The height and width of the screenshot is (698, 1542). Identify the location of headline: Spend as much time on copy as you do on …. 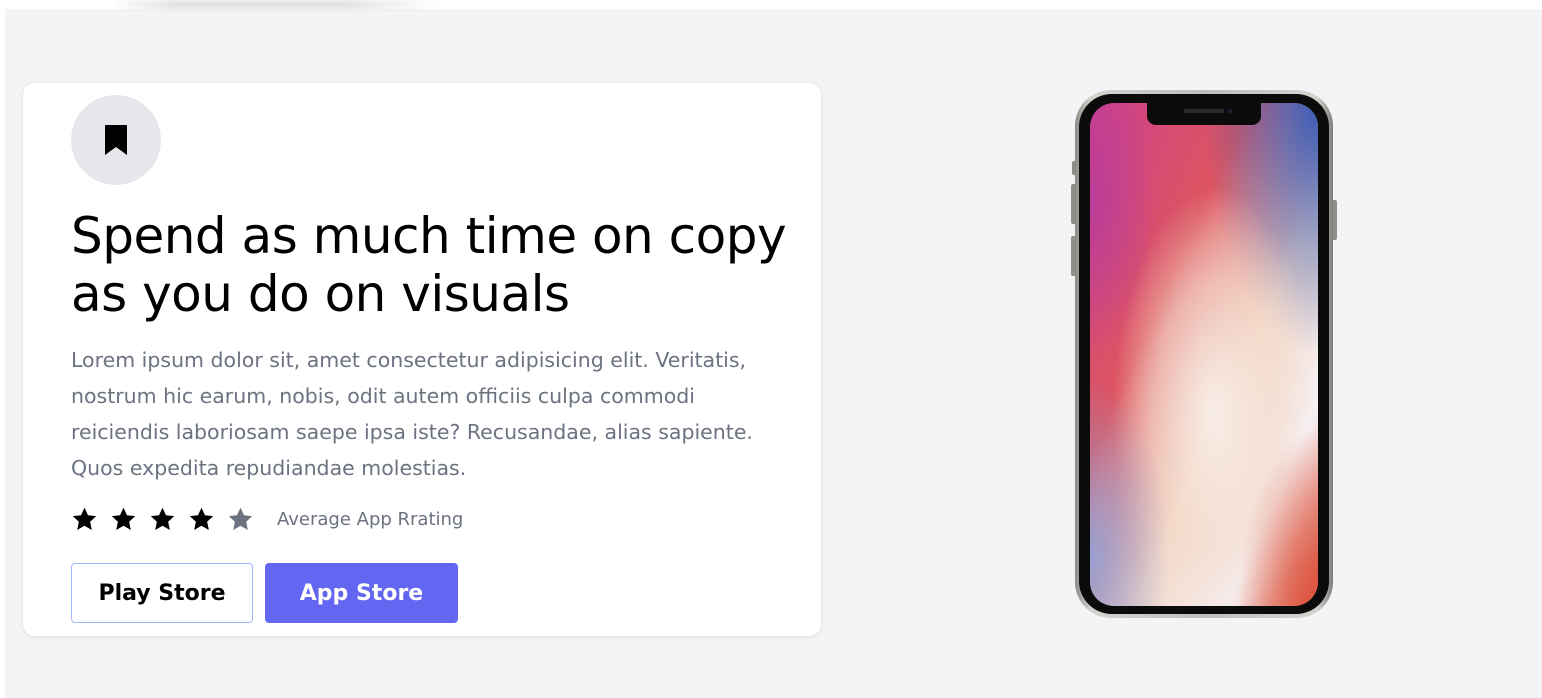
(429, 265).